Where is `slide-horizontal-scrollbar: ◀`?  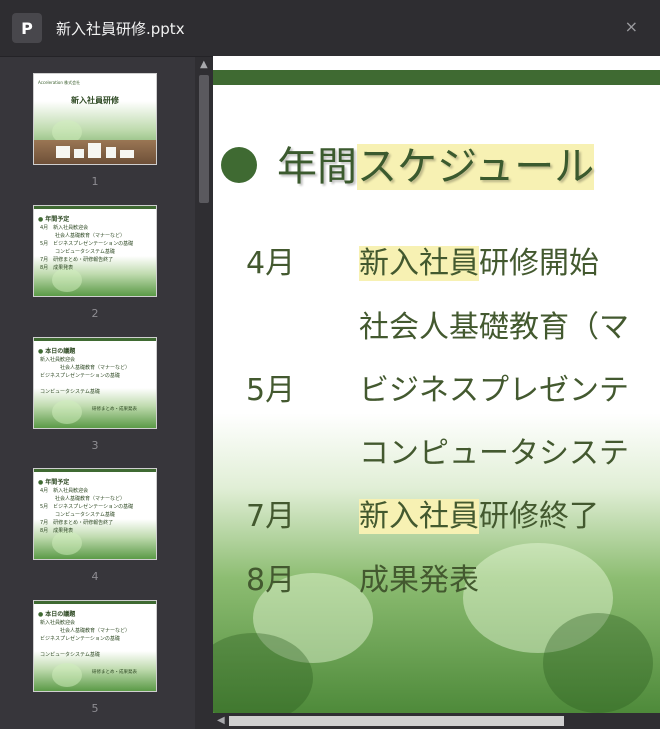
slide-horizontal-scrollbar: ◀ is located at coordinates (436, 721).